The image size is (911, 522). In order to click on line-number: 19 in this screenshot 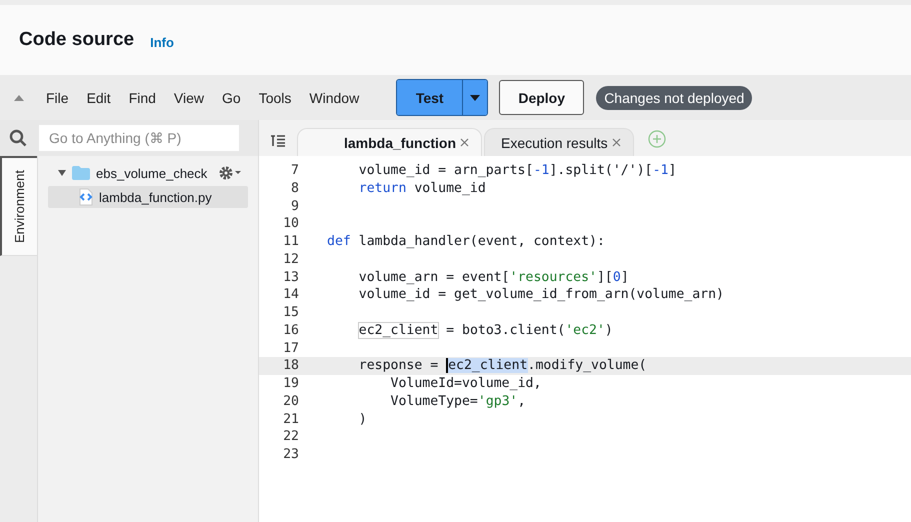, I will do `click(290, 384)`.